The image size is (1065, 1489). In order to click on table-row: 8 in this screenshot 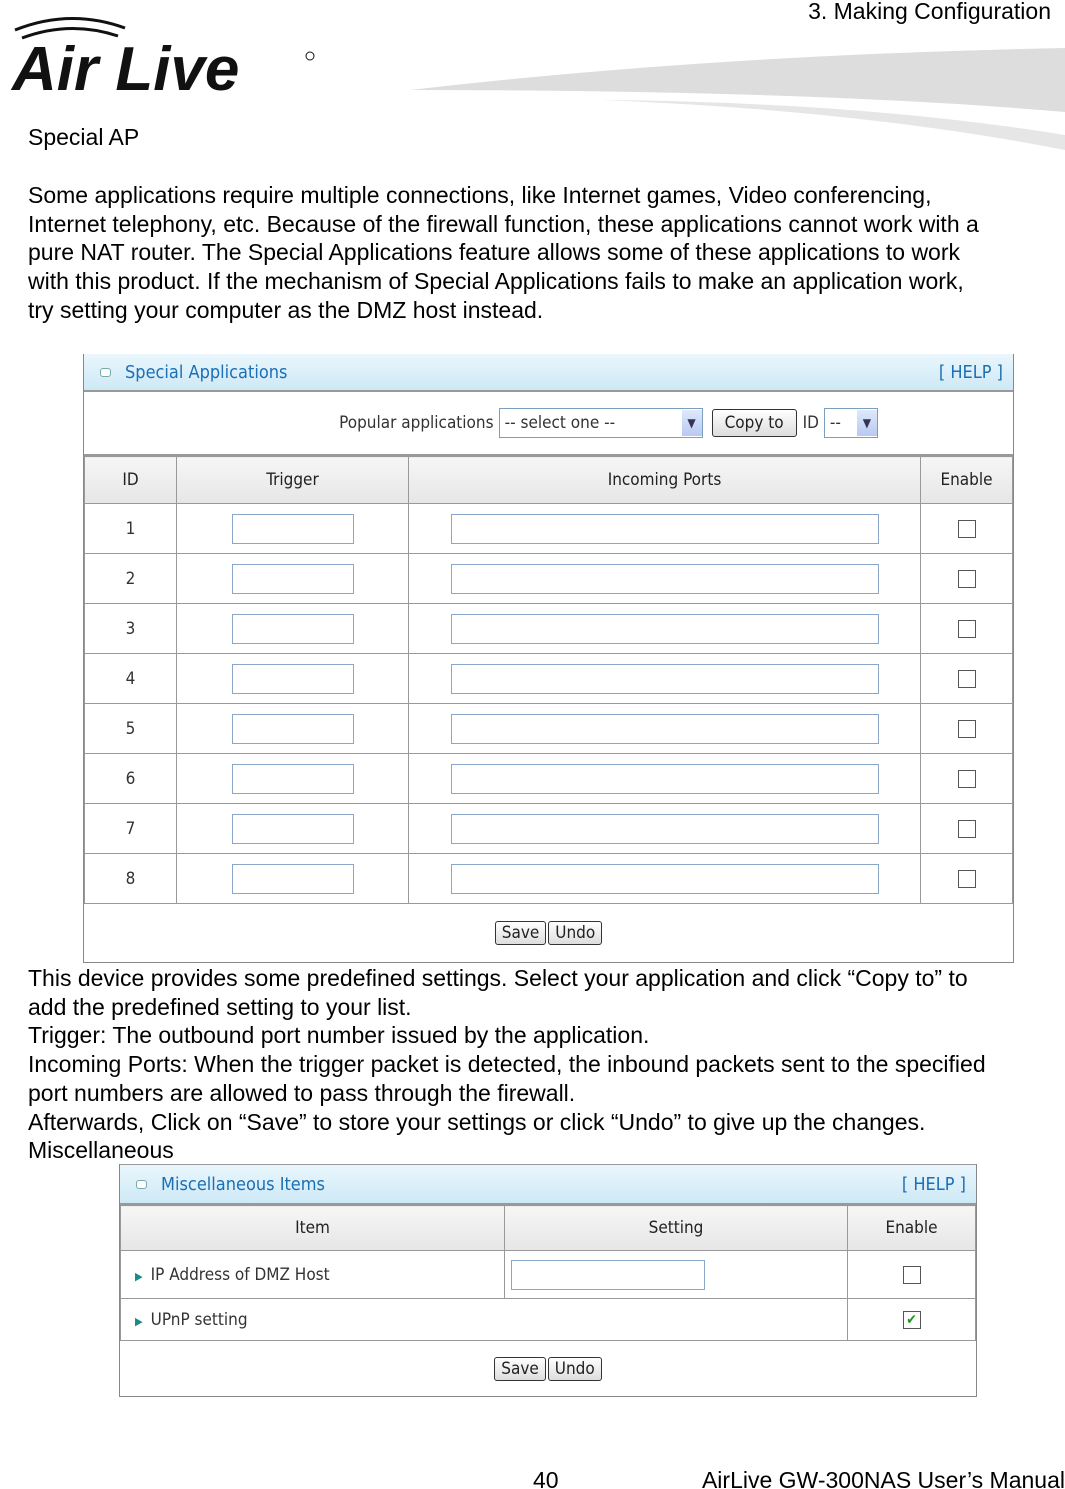, I will do `click(548, 878)`.